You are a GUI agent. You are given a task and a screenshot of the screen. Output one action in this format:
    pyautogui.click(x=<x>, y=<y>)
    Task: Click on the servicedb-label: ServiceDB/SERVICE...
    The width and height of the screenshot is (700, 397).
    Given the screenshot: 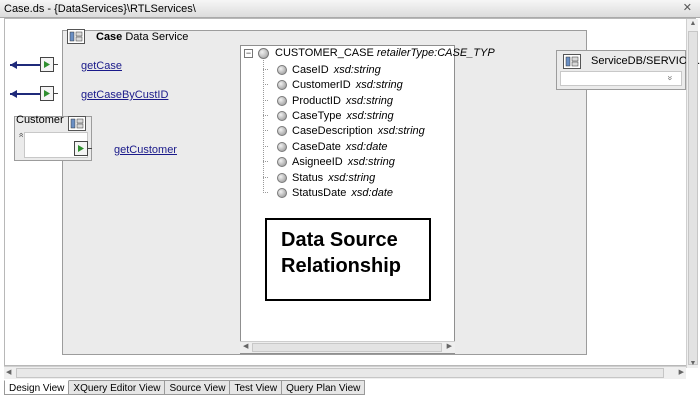 What is the action you would take?
    pyautogui.click(x=645, y=61)
    